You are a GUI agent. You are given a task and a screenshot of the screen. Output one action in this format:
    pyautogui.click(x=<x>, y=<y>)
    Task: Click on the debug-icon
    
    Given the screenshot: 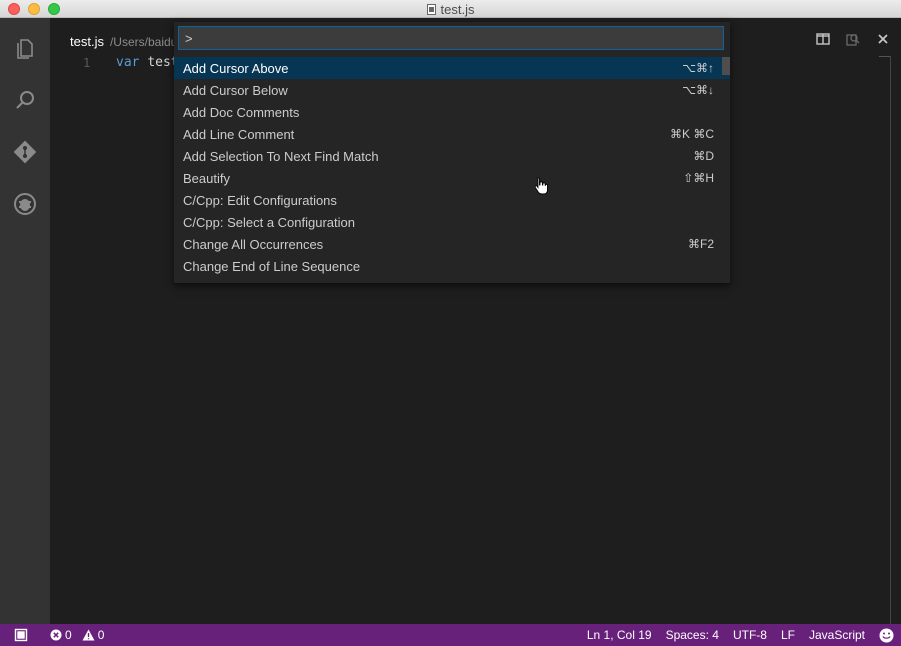 What is the action you would take?
    pyautogui.click(x=25, y=204)
    